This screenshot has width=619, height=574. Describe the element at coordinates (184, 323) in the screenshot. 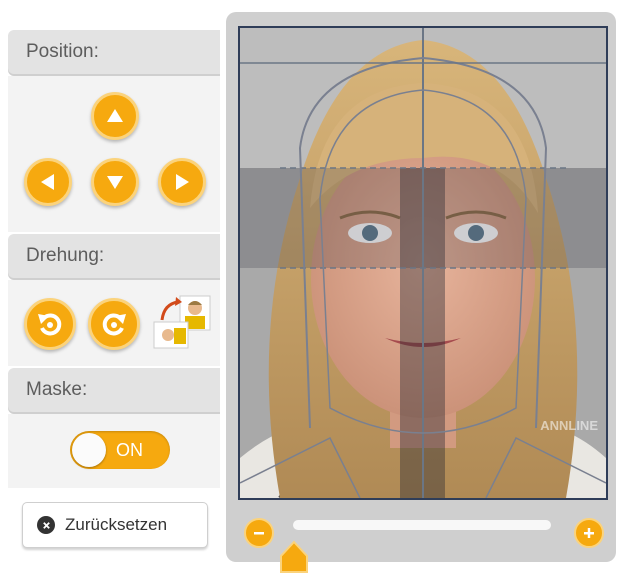

I see `swap-orientation-icon` at that location.